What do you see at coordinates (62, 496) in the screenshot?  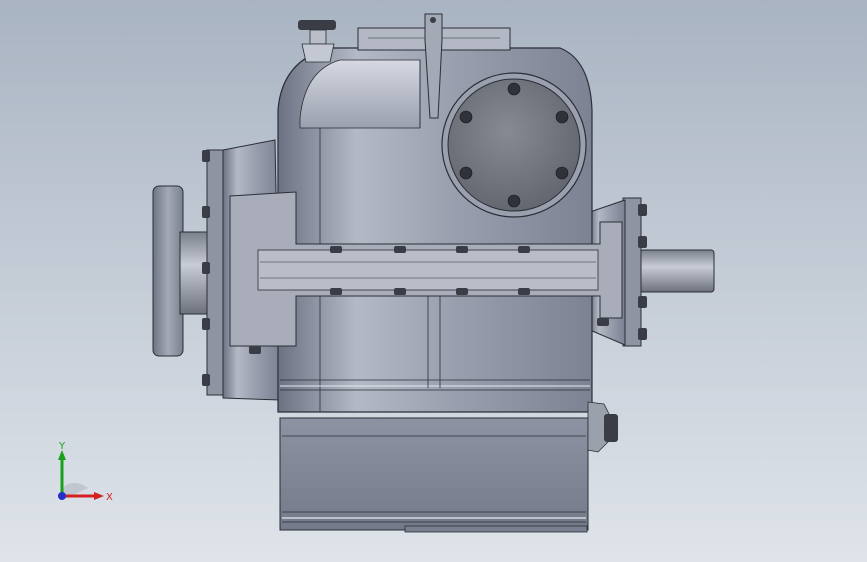 I see `z-axis-icon` at bounding box center [62, 496].